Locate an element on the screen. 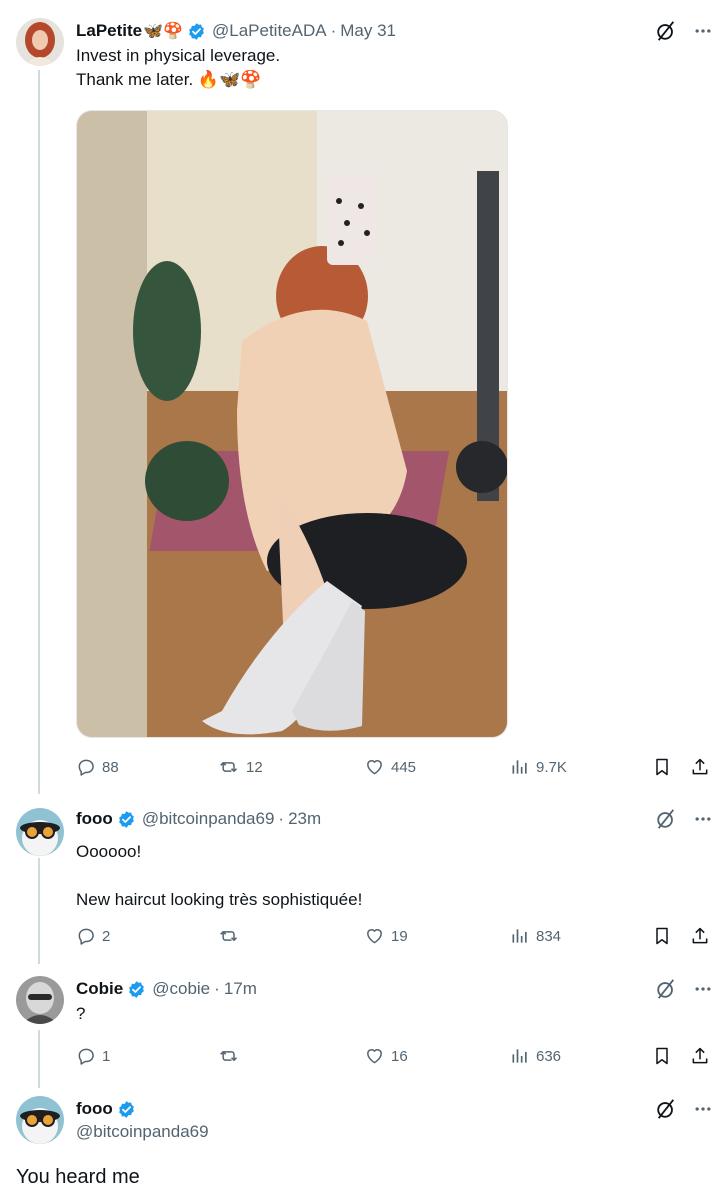 The image size is (725, 1200). like-count: 19 is located at coordinates (399, 936).